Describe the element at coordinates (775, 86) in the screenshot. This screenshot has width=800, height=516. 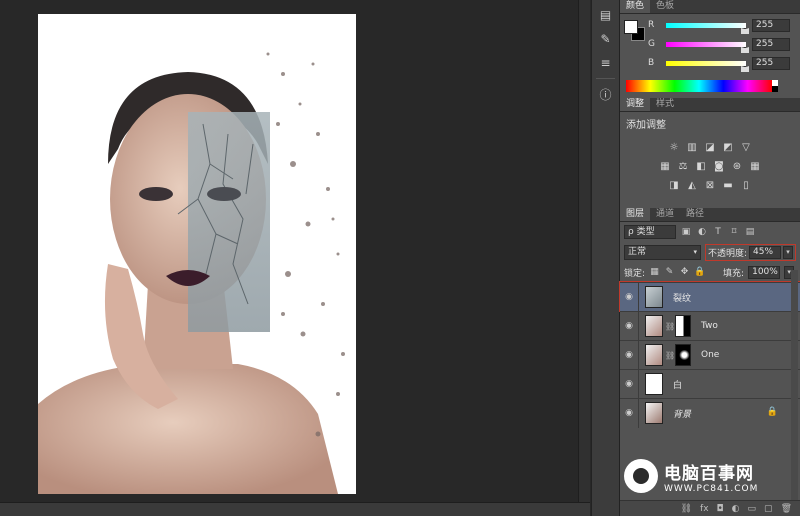
I see `black-white-swatch` at that location.